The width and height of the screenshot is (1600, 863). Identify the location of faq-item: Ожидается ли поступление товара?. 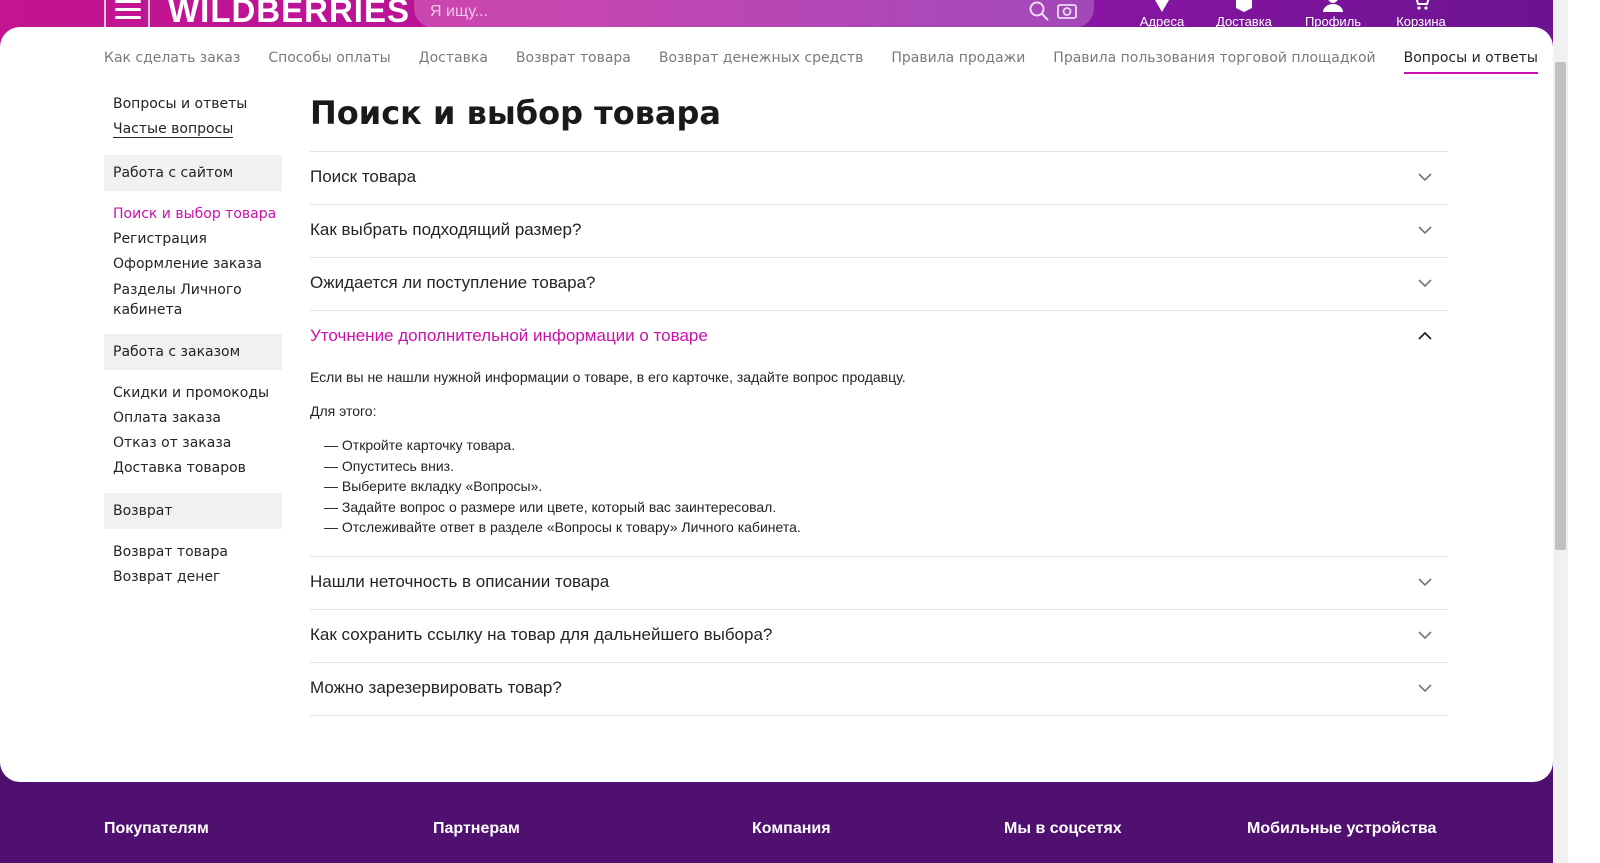
(879, 284).